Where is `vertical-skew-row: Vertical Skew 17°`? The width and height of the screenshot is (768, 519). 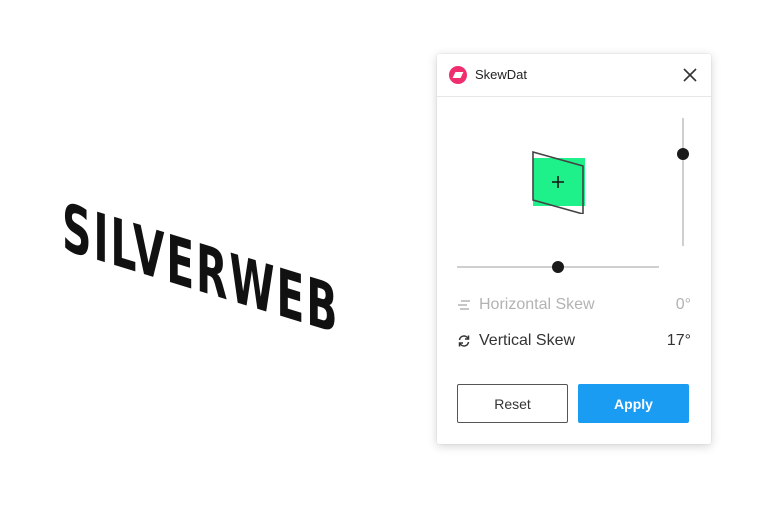
vertical-skew-row: Vertical Skew 17° is located at coordinates (574, 342).